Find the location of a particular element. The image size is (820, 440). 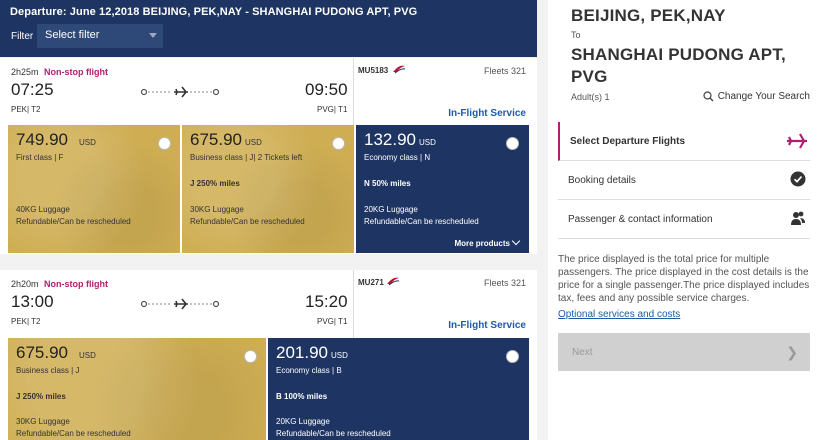

step-booking-details: Booking details is located at coordinates (684, 180).